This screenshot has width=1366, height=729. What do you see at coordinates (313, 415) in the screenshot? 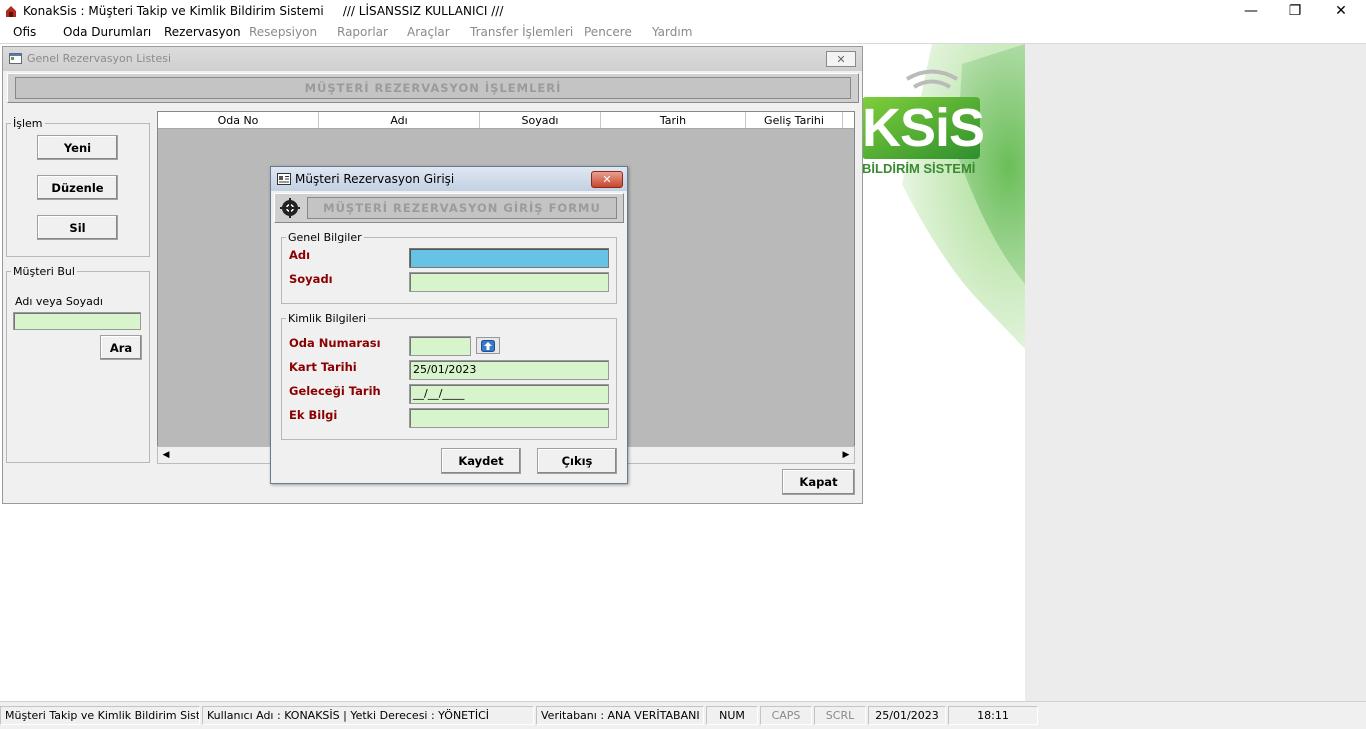
I see `extra-info-label: Ek Bilgi` at bounding box center [313, 415].